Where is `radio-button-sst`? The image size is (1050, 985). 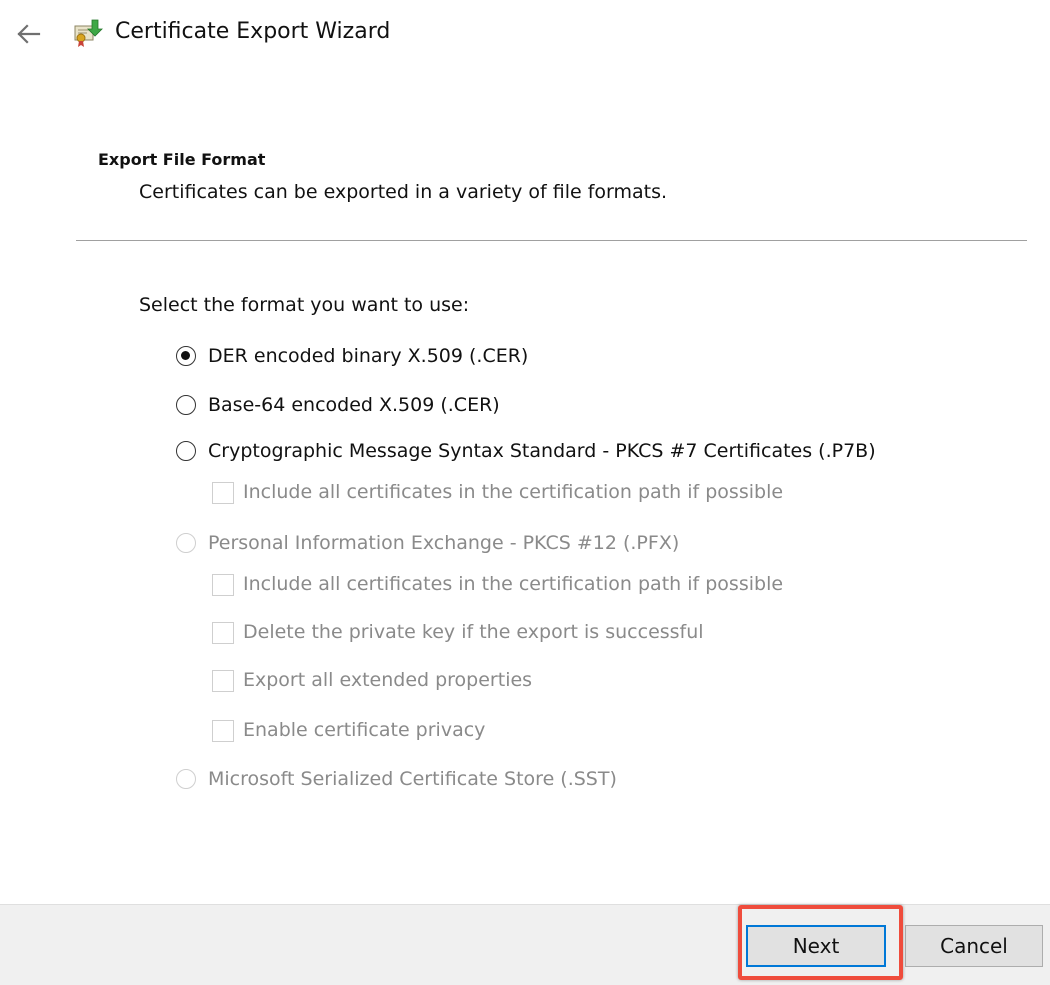
radio-button-sst is located at coordinates (186, 779).